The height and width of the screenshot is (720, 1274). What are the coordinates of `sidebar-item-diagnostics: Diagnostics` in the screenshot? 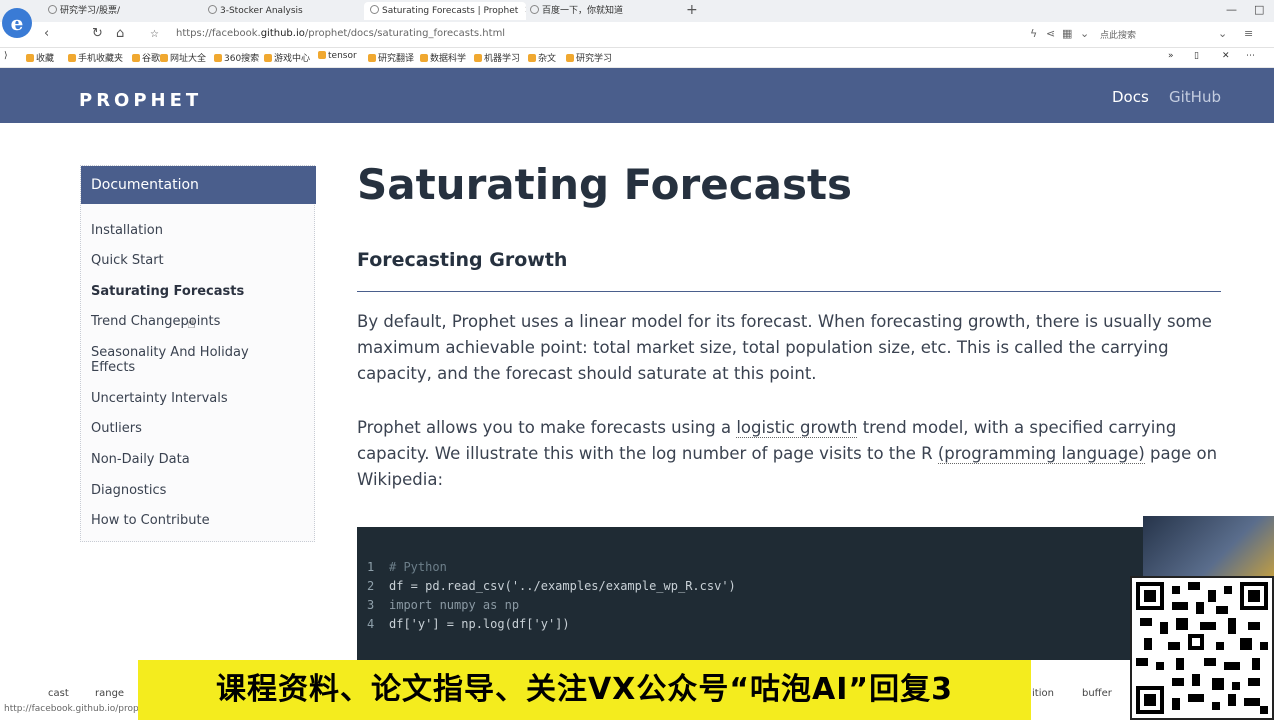 It's located at (191, 490).